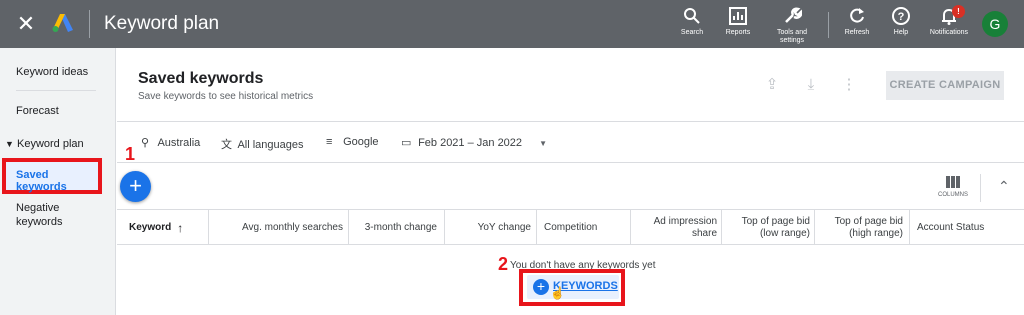 The width and height of the screenshot is (1024, 315). What do you see at coordinates (135, 186) in the screenshot?
I see `add-keyword-fab: +` at bounding box center [135, 186].